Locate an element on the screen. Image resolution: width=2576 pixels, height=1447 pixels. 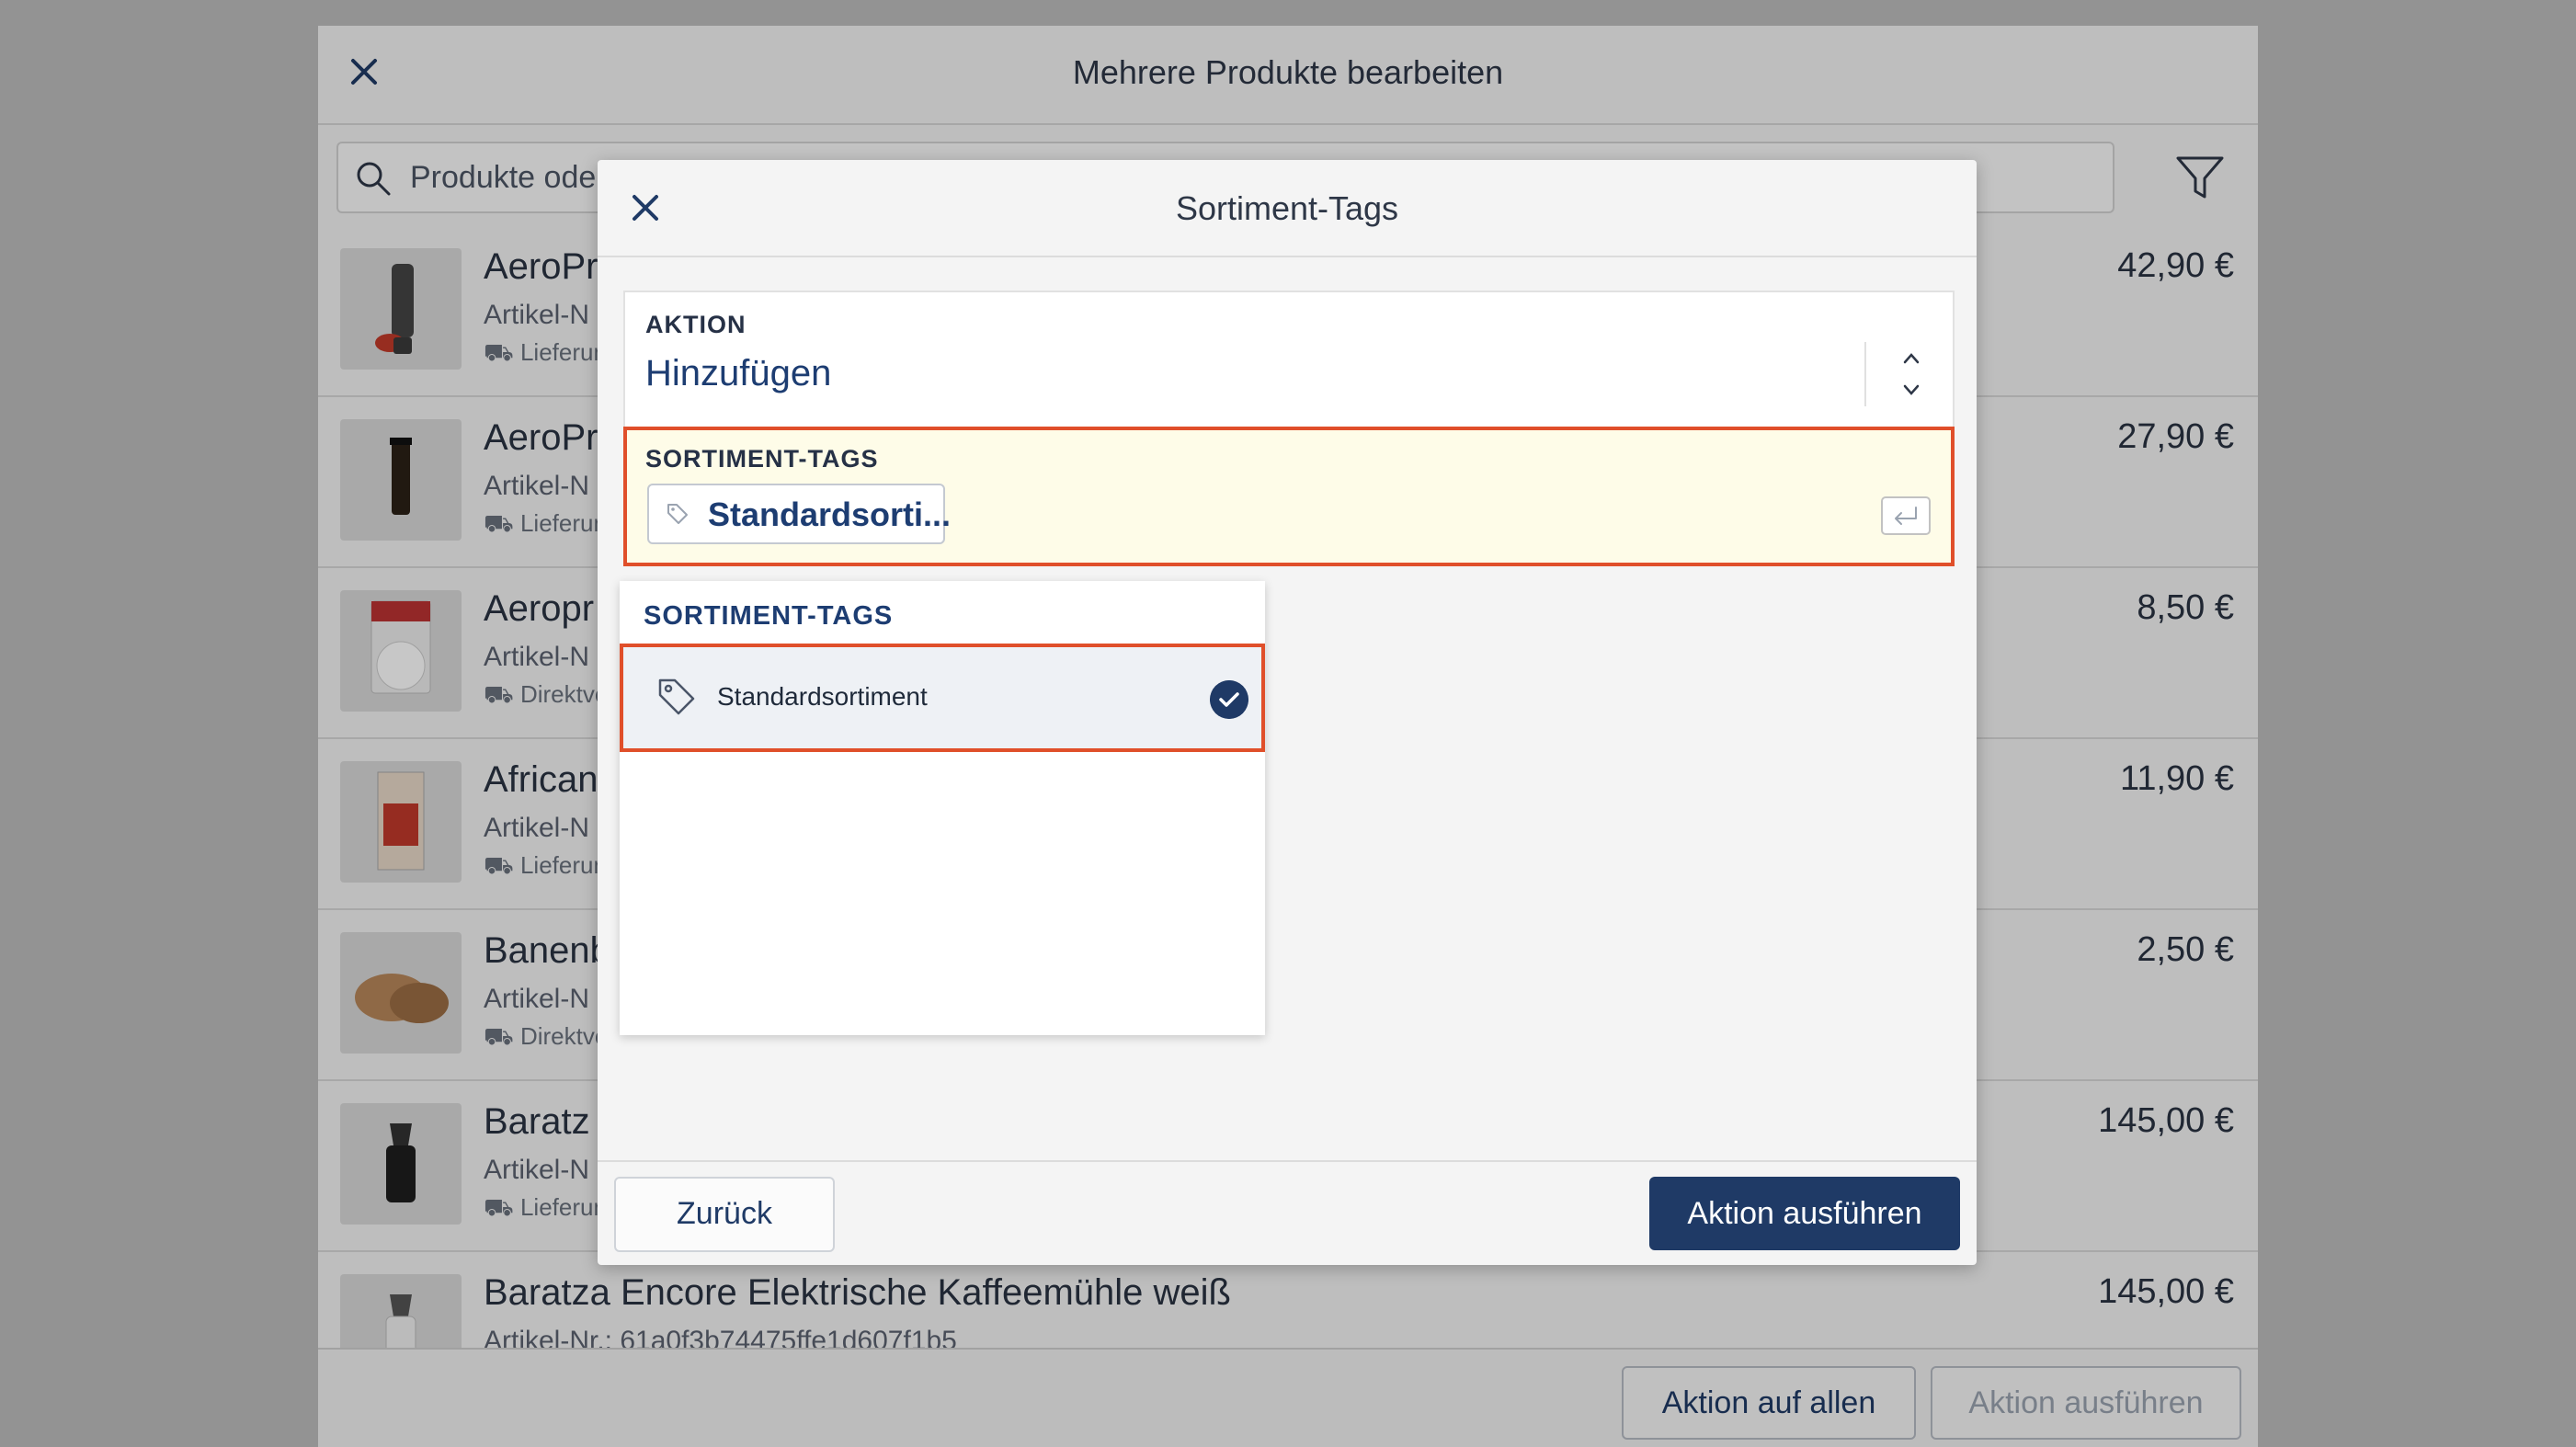
dialog-header: Sortiment-Tags is located at coordinates (1287, 208).